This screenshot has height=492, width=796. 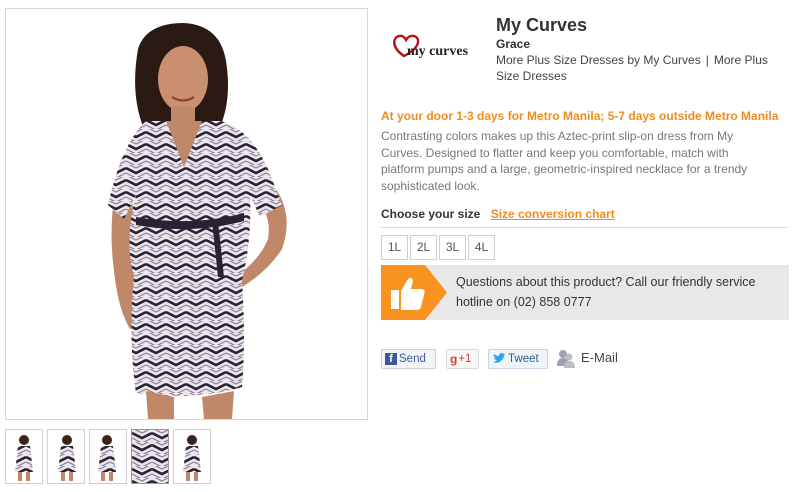 I want to click on facebook-send-label: Send, so click(x=412, y=359).